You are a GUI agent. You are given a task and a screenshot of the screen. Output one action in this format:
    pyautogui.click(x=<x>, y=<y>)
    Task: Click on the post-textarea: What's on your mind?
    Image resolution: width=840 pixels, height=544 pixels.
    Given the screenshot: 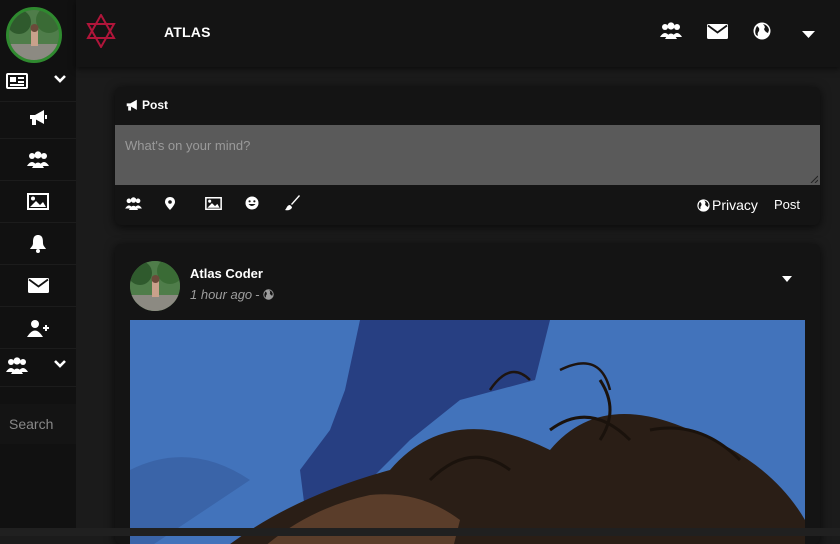 What is the action you would take?
    pyautogui.click(x=467, y=155)
    